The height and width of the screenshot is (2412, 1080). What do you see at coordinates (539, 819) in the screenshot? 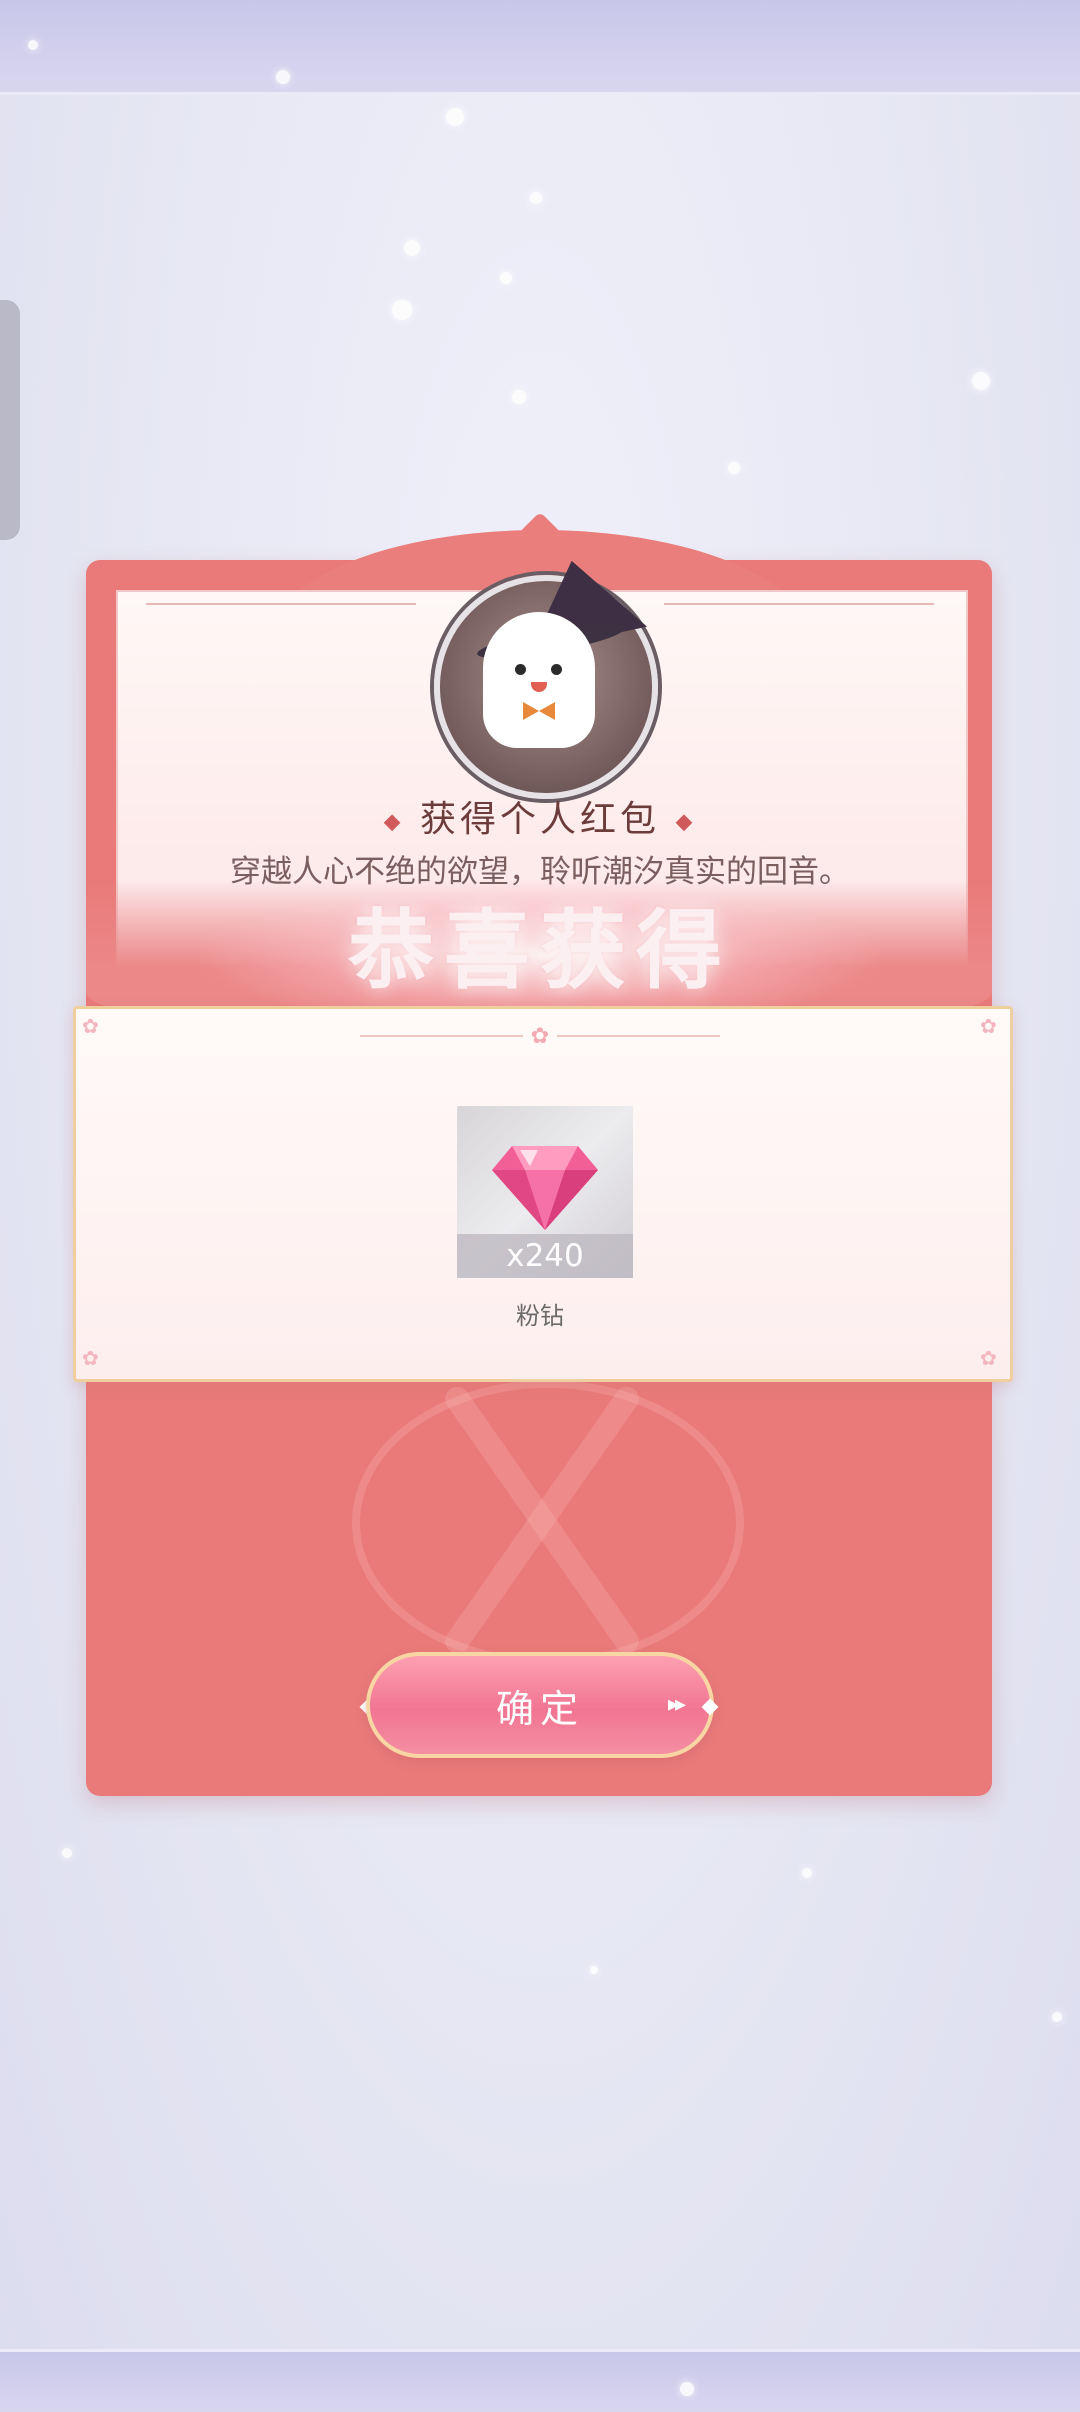
I see `dialog-title-text: 获得个人红包` at bounding box center [539, 819].